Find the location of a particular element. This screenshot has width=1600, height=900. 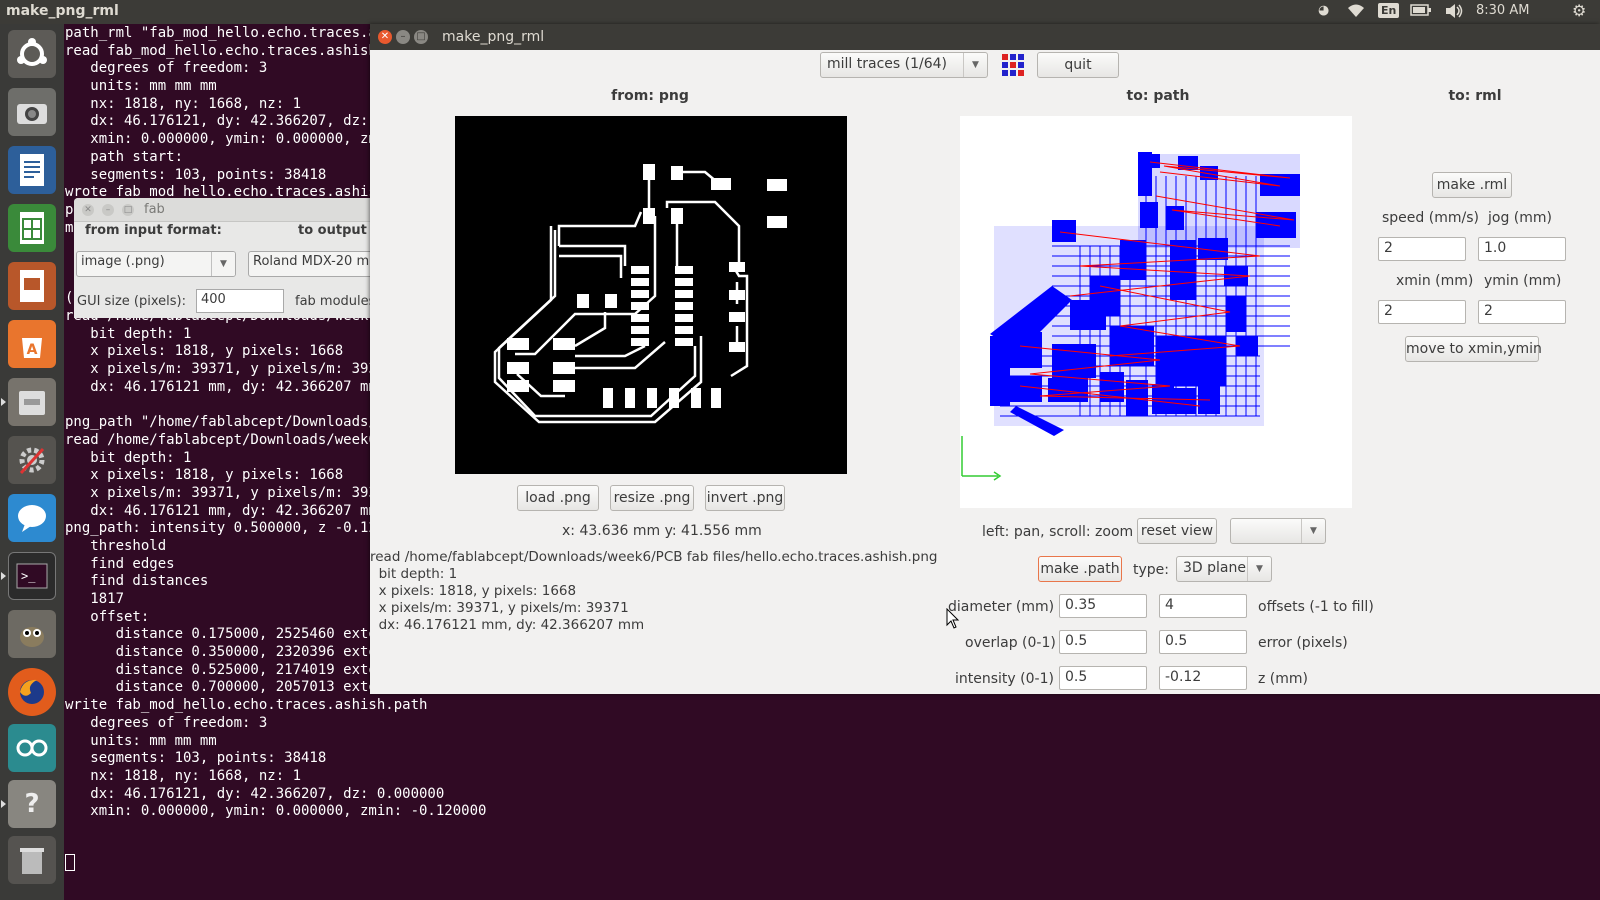

mouse-pointer-icon is located at coordinates (953, 620).